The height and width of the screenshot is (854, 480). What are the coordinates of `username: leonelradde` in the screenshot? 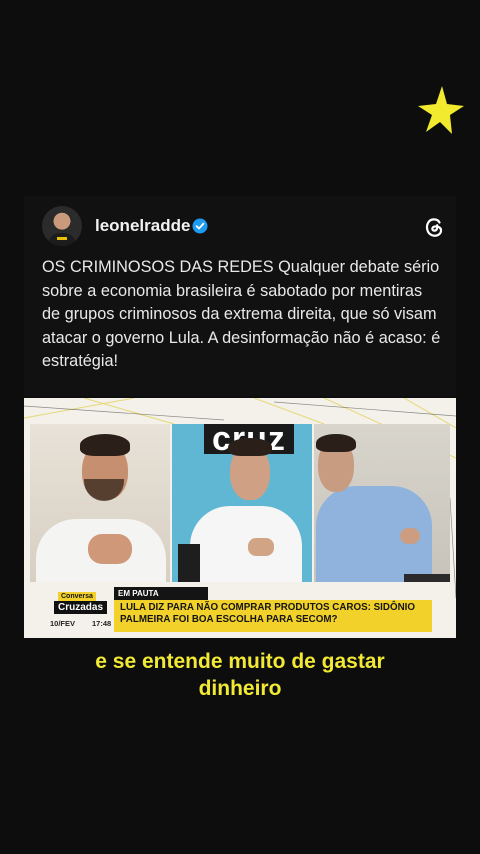 It's located at (142, 226).